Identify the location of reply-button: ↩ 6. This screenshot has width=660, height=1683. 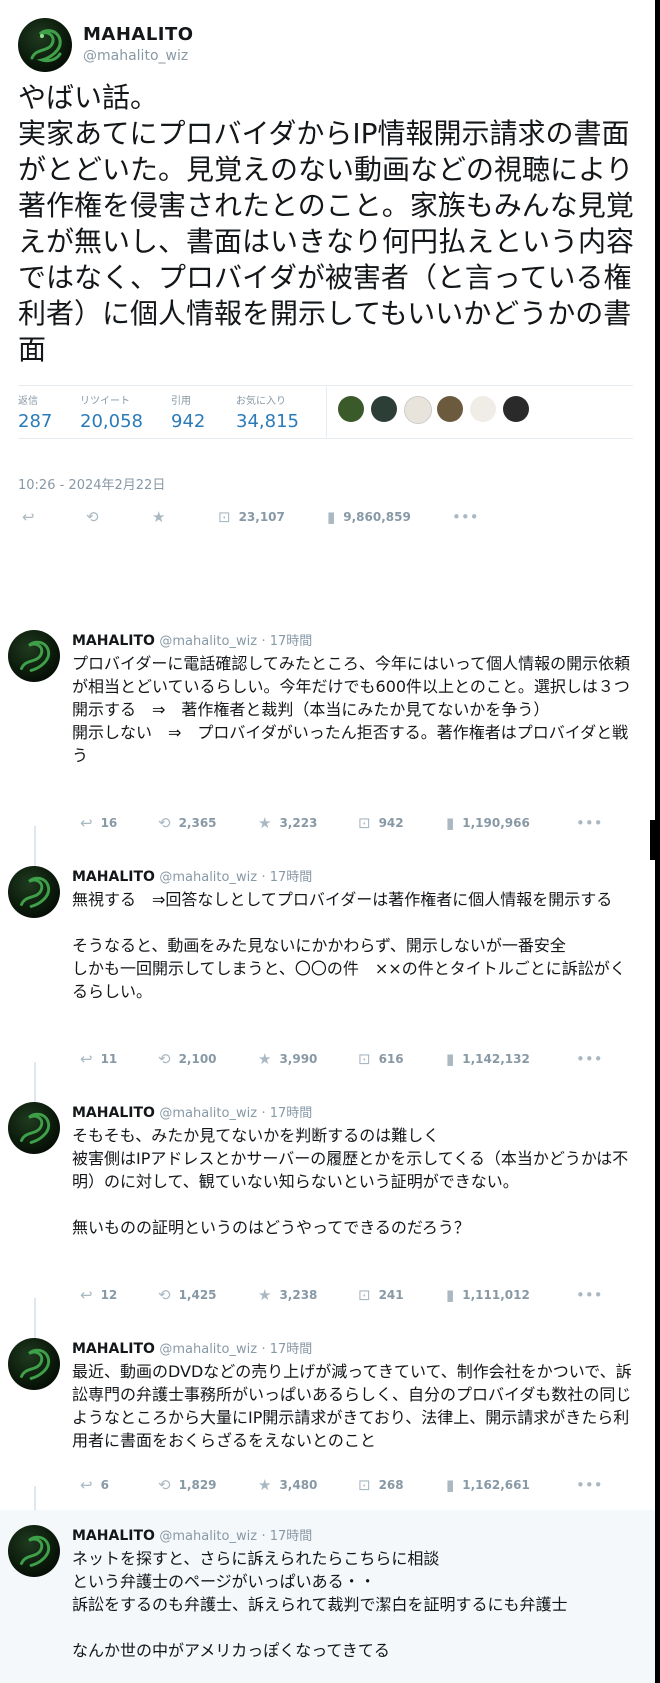
(94, 1485).